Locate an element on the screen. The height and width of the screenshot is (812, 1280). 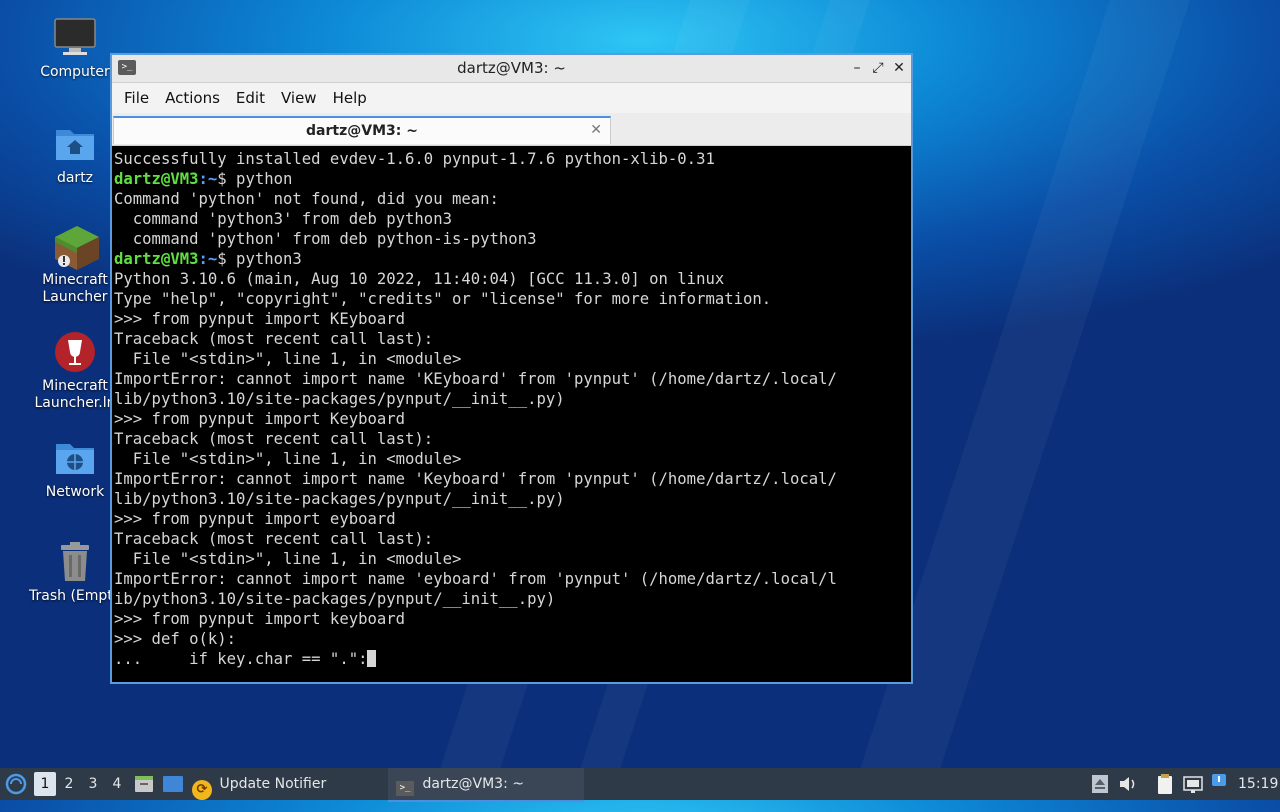
terminal-text: $ python is located at coordinates (255, 179).